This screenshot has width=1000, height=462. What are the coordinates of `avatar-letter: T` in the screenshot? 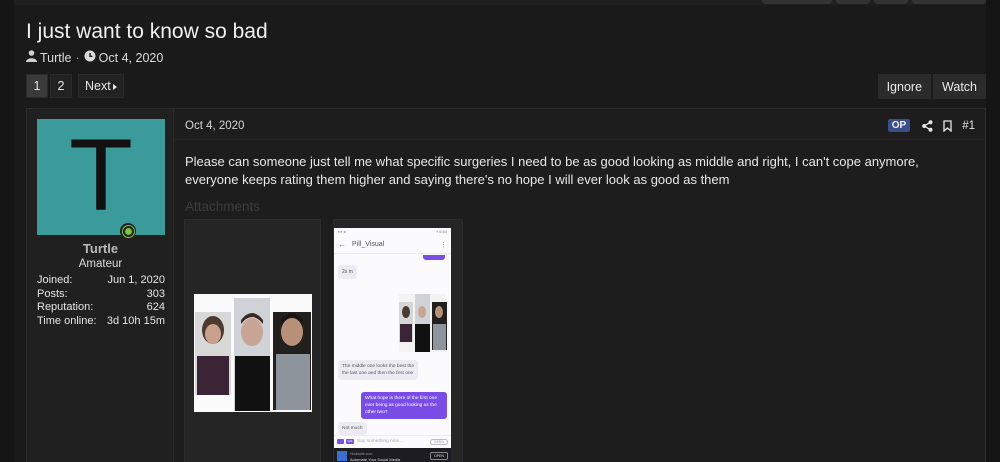 It's located at (101, 177).